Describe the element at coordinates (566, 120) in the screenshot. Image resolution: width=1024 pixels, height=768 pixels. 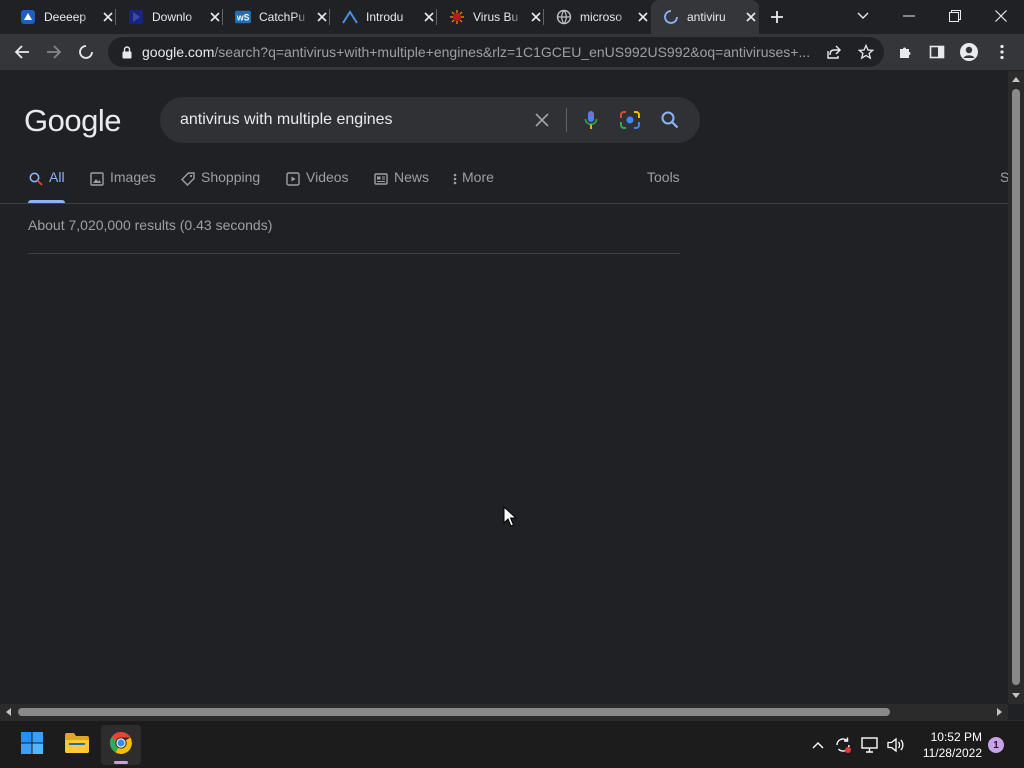
I see `search-box-divider` at that location.